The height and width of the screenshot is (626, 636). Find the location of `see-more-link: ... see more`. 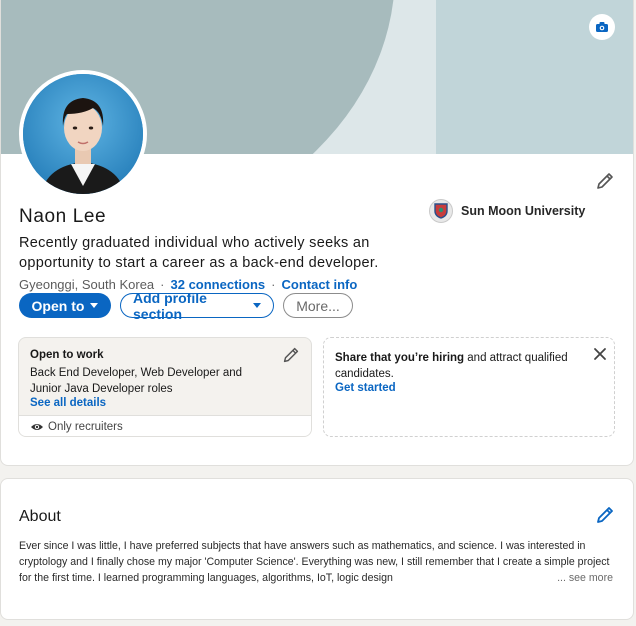

see-more-link: ... see more is located at coordinates (576, 578).